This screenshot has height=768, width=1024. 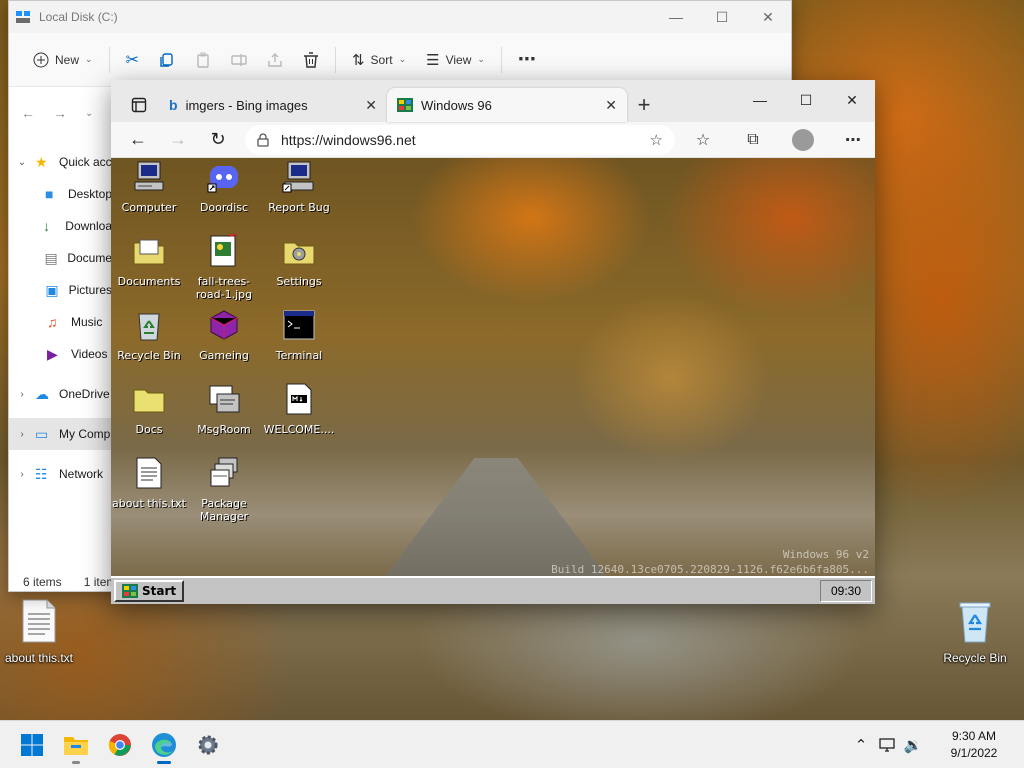 I want to click on rename-button, so click(x=239, y=60).